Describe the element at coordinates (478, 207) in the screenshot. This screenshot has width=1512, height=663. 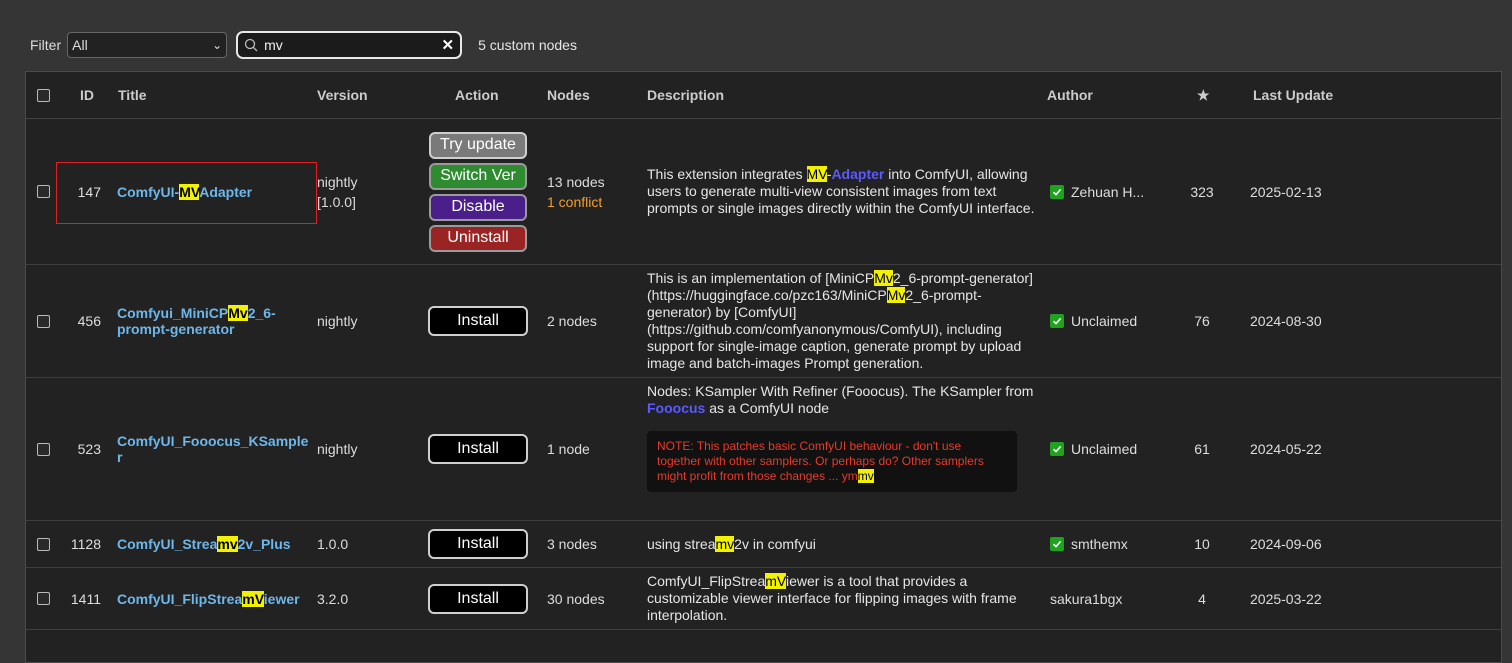
I see `disable-button: Disable` at that location.